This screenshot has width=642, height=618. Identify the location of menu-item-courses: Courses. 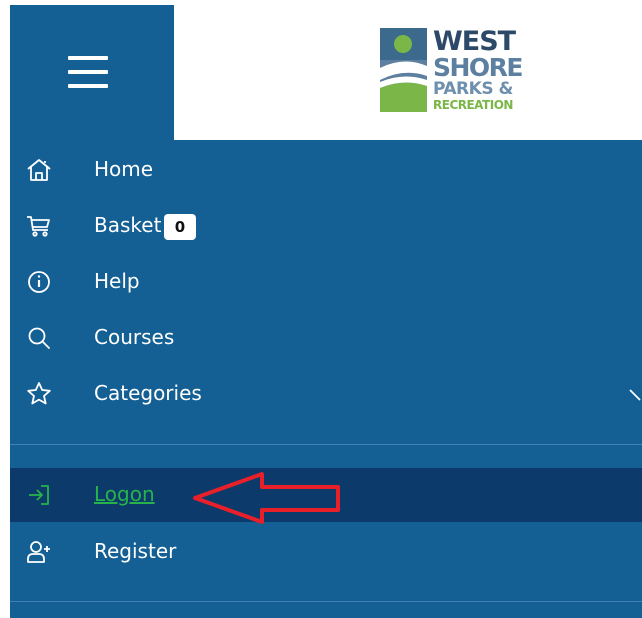
(326, 338).